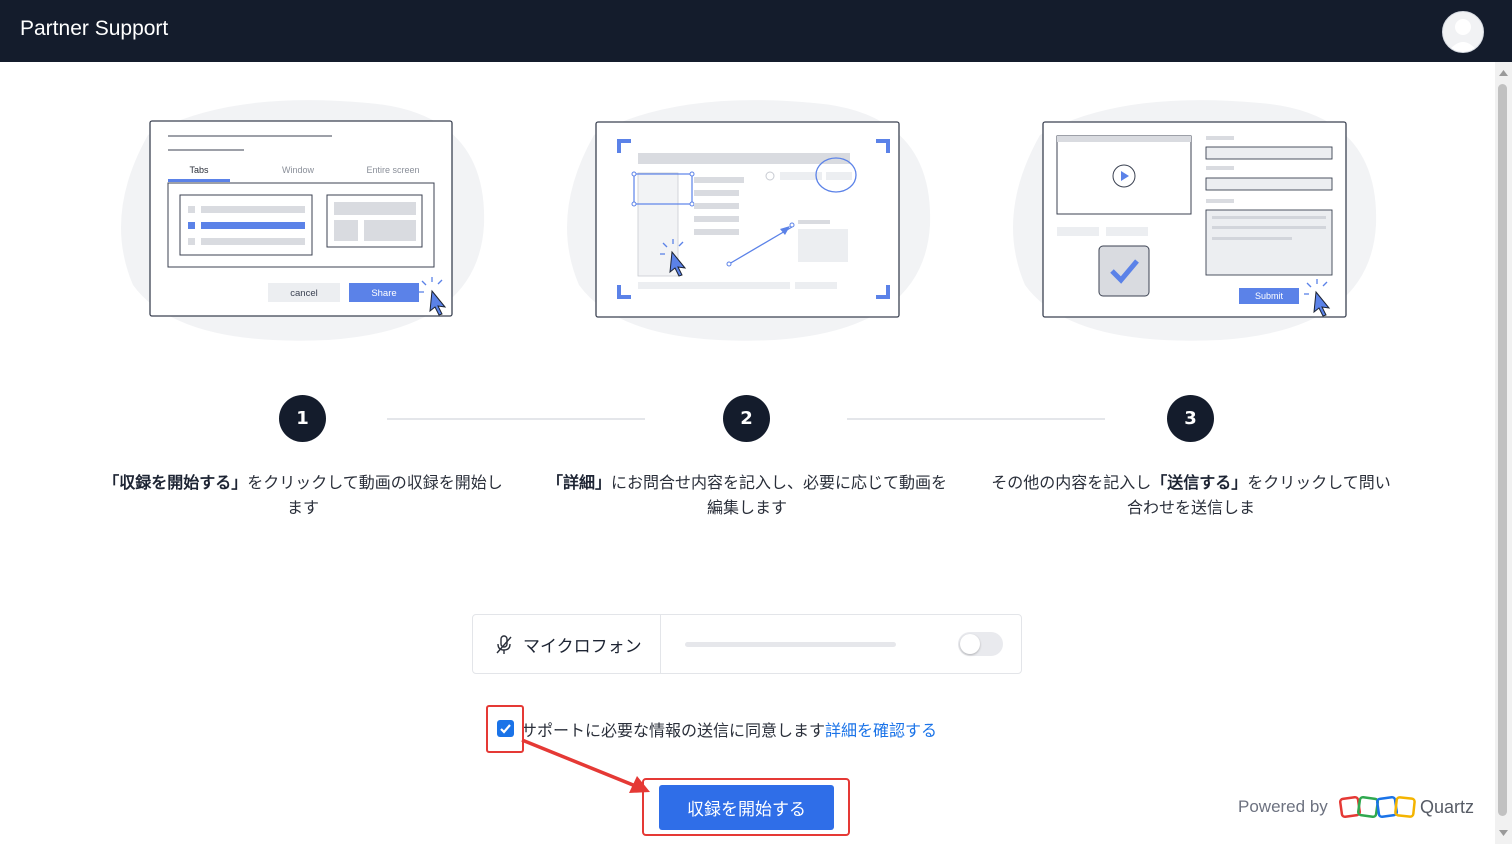 This screenshot has height=844, width=1512. What do you see at coordinates (749, 222) in the screenshot?
I see `illustration-edit-details` at bounding box center [749, 222].